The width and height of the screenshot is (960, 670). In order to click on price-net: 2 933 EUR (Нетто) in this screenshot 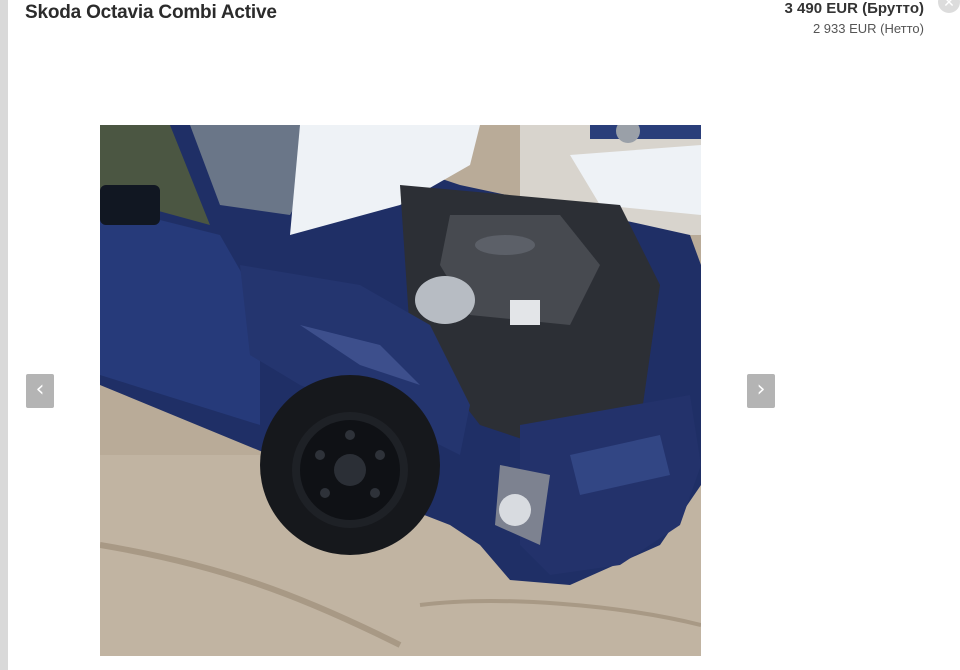, I will do `click(868, 28)`.